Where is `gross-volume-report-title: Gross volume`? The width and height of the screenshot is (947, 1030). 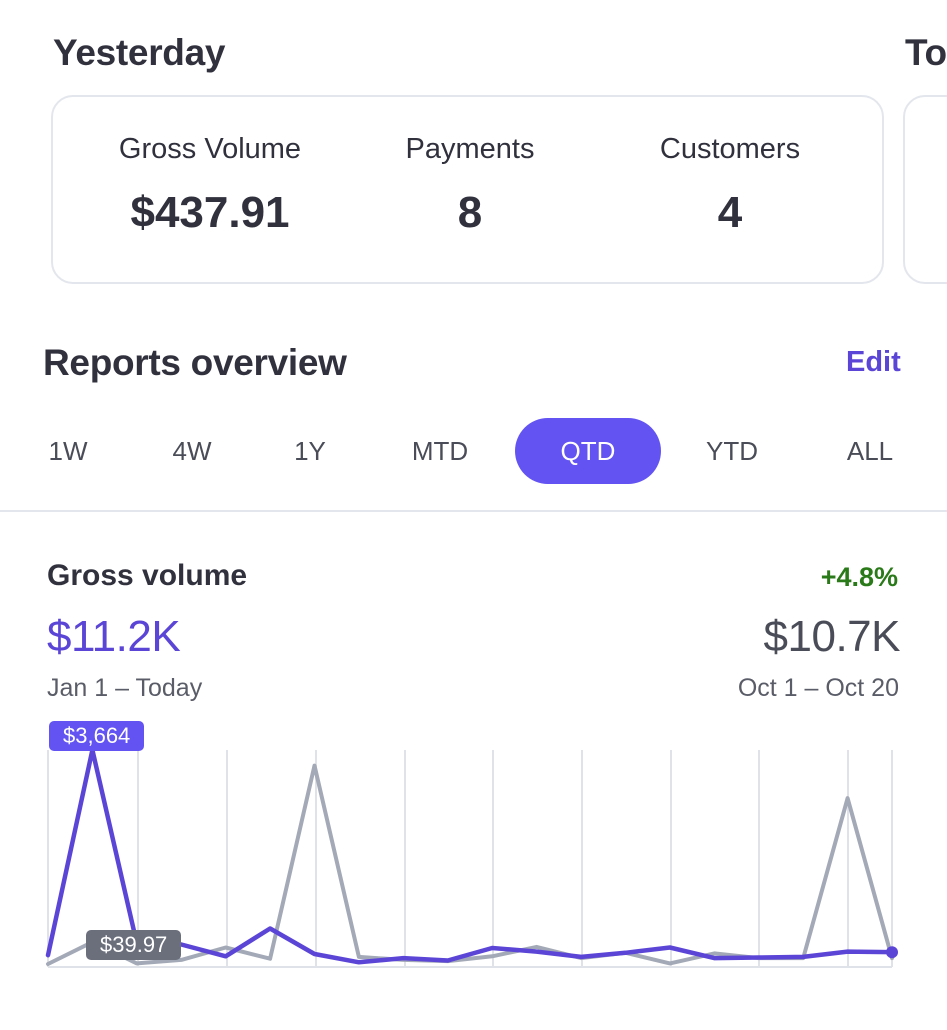
gross-volume-report-title: Gross volume is located at coordinates (147, 575).